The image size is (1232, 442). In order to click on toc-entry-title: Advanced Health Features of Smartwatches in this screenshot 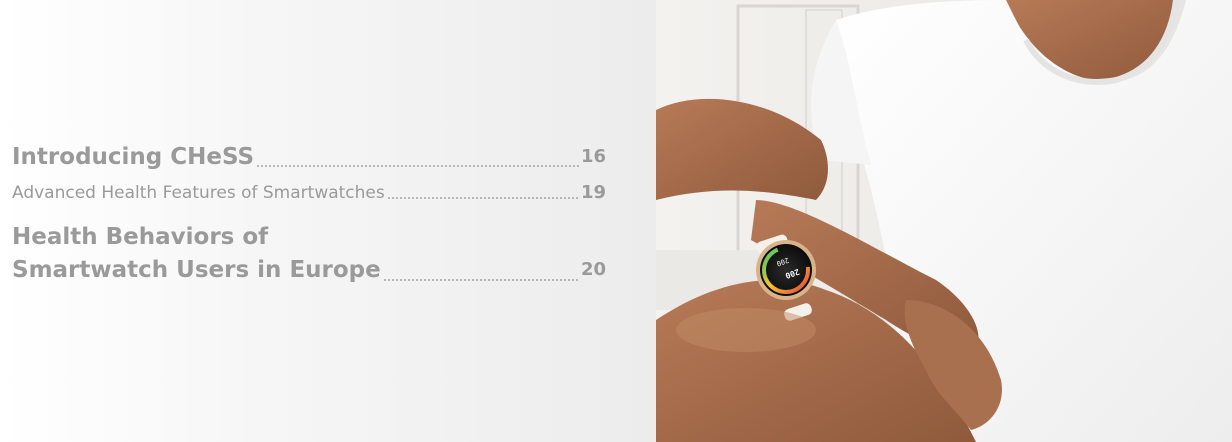, I will do `click(198, 193)`.